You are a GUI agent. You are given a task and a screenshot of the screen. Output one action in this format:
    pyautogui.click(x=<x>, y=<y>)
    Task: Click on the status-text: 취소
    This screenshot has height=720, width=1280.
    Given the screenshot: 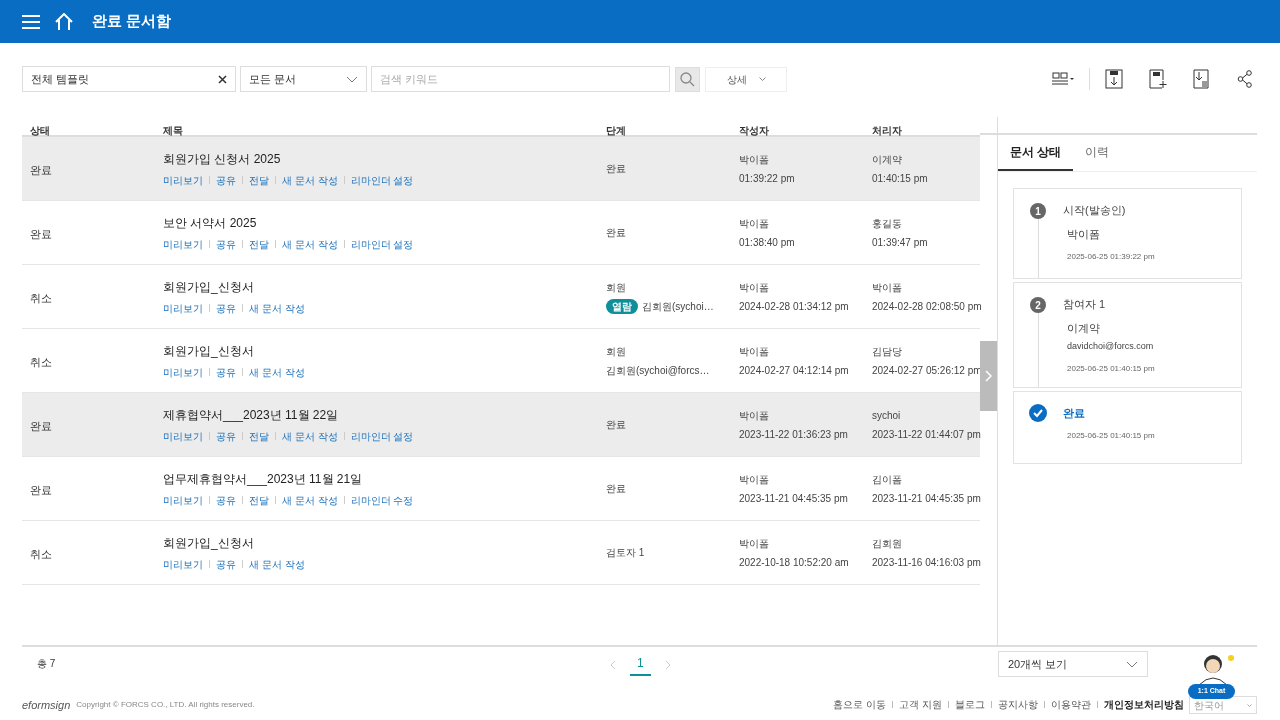 What is the action you would take?
    pyautogui.click(x=41, y=553)
    